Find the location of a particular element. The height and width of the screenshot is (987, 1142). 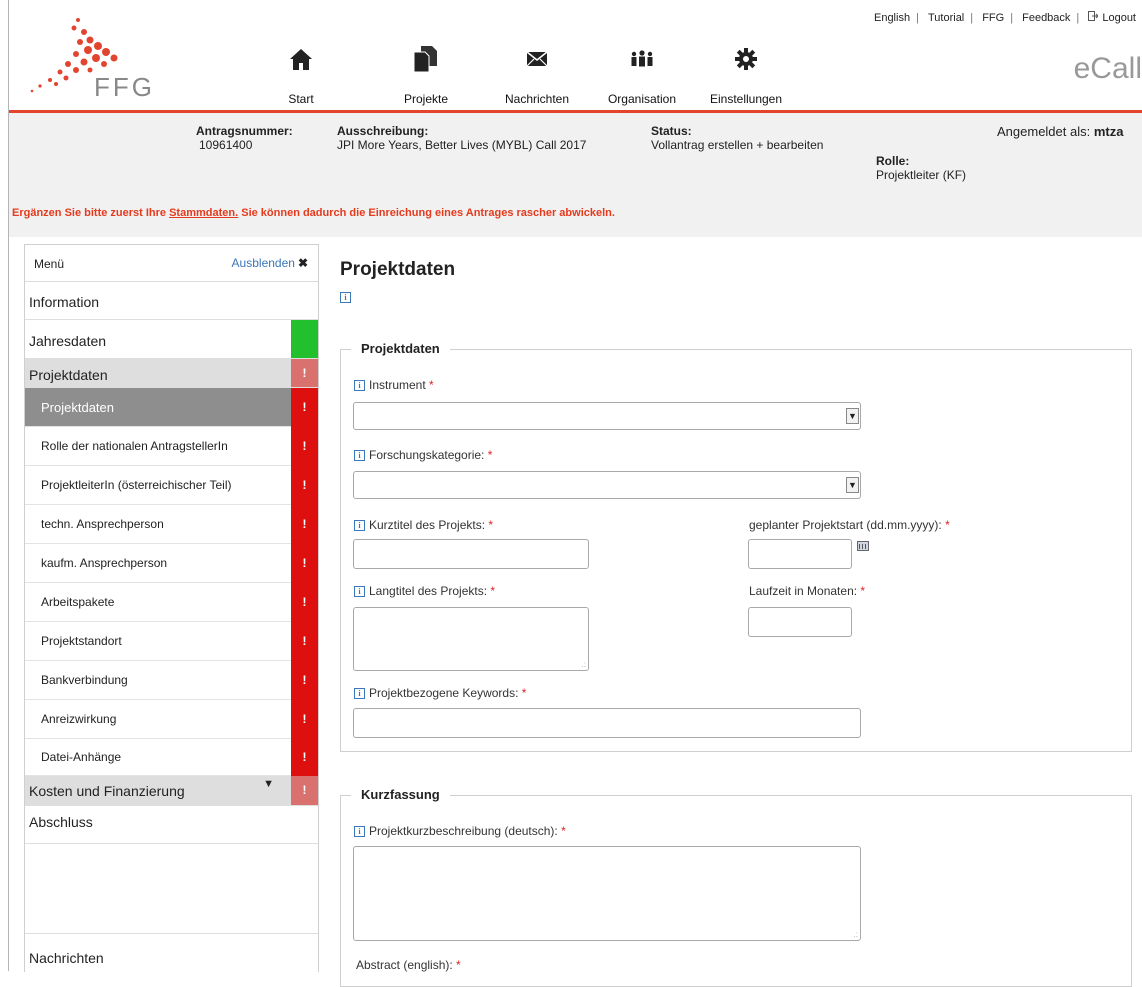

link-feedback: Feedback is located at coordinates (1046, 18).